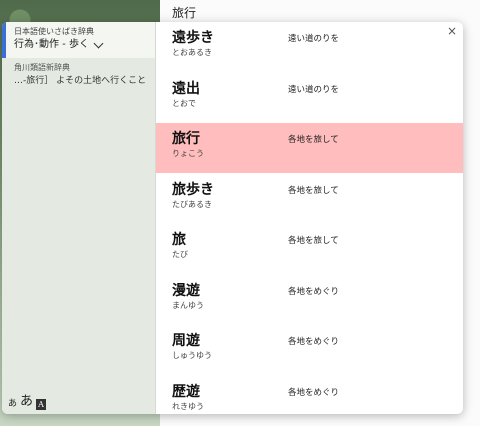 The height and width of the screenshot is (426, 480). I want to click on source-name: 角川類語新辞典, so click(42, 67).